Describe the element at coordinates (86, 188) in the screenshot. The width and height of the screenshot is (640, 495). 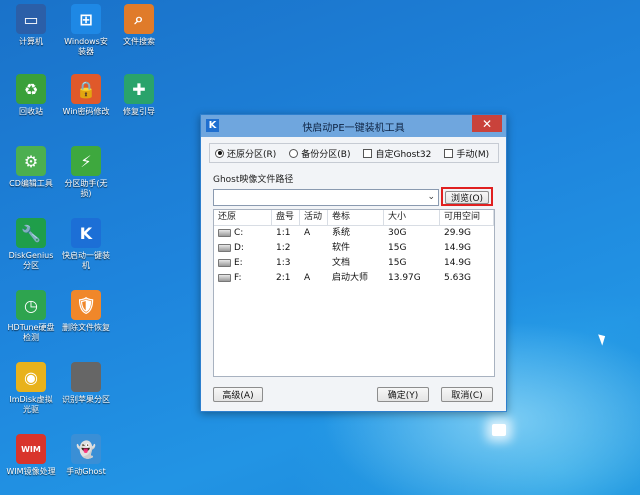
I see `shortcut-label: 分区助手(无 损)` at that location.